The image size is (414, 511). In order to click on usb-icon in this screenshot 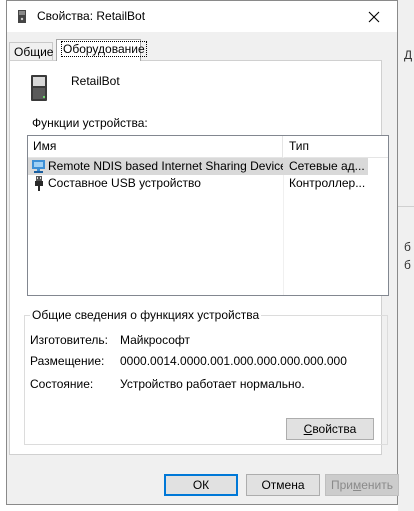, I will do `click(39, 183)`.